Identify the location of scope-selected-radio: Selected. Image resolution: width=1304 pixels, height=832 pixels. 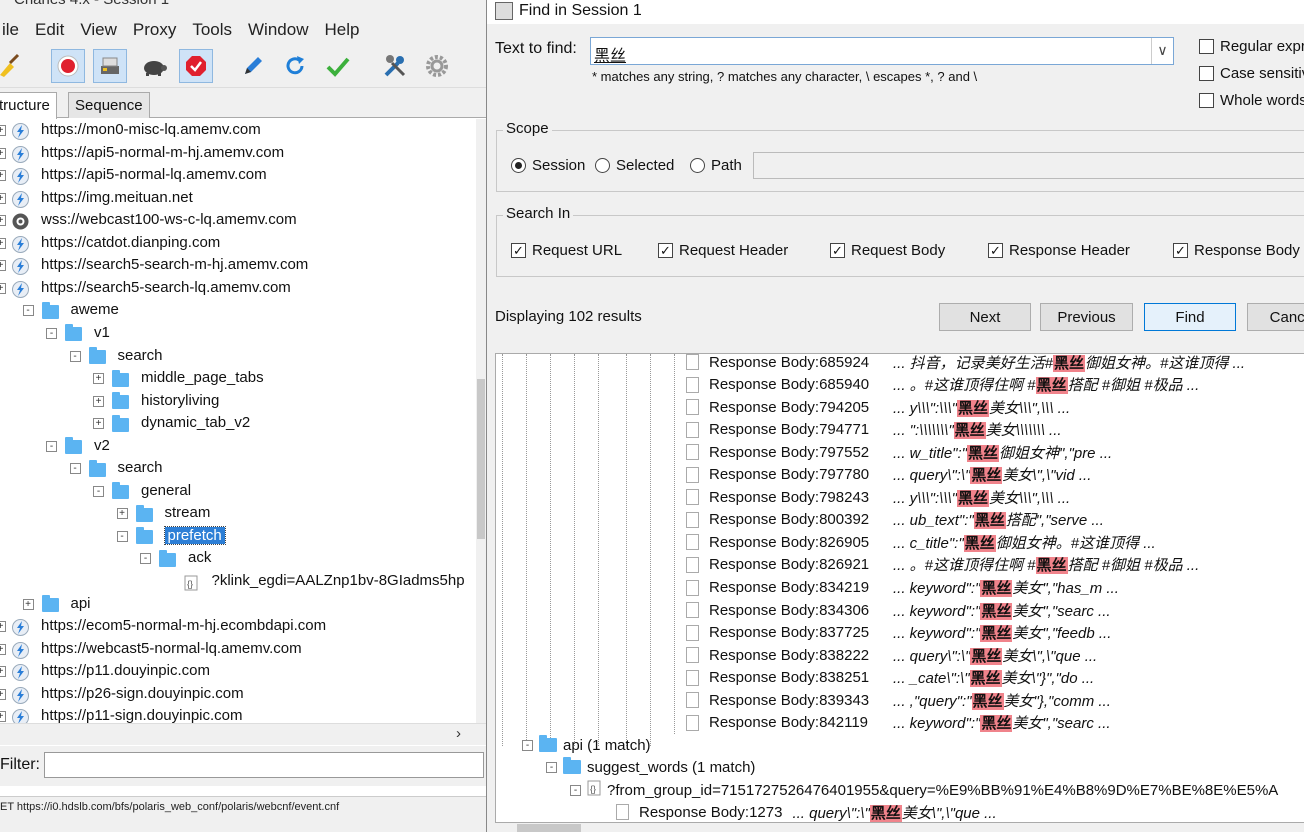
(634, 165).